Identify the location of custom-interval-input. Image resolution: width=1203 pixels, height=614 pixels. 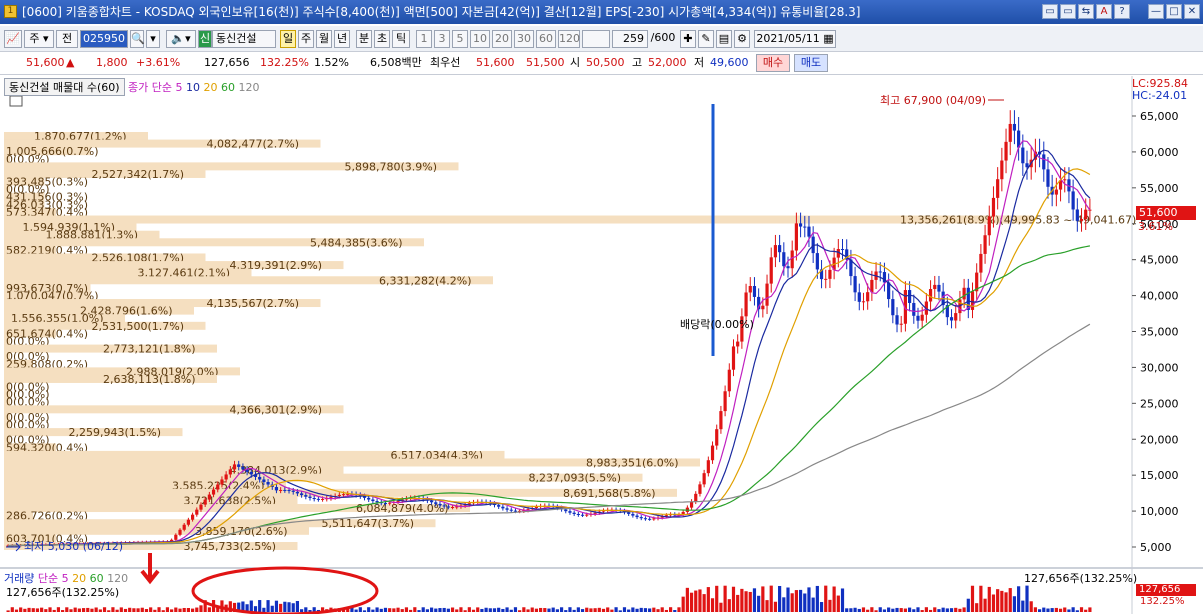
(596, 39).